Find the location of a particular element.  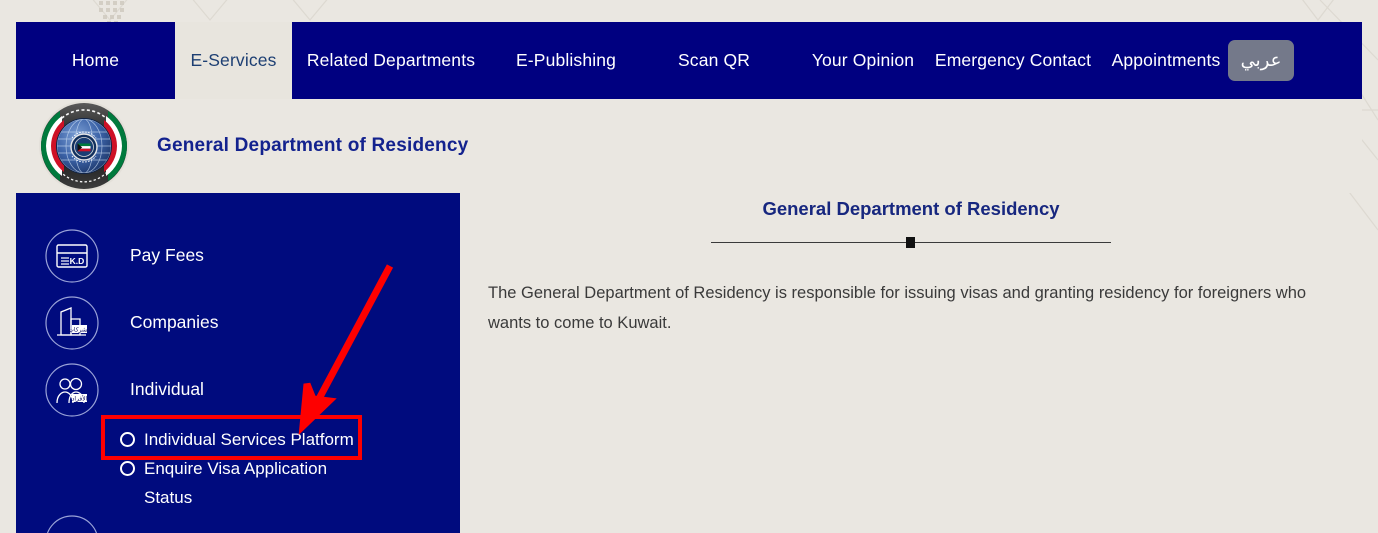

sub-item-label: Individual Services Platform is located at coordinates (249, 439).